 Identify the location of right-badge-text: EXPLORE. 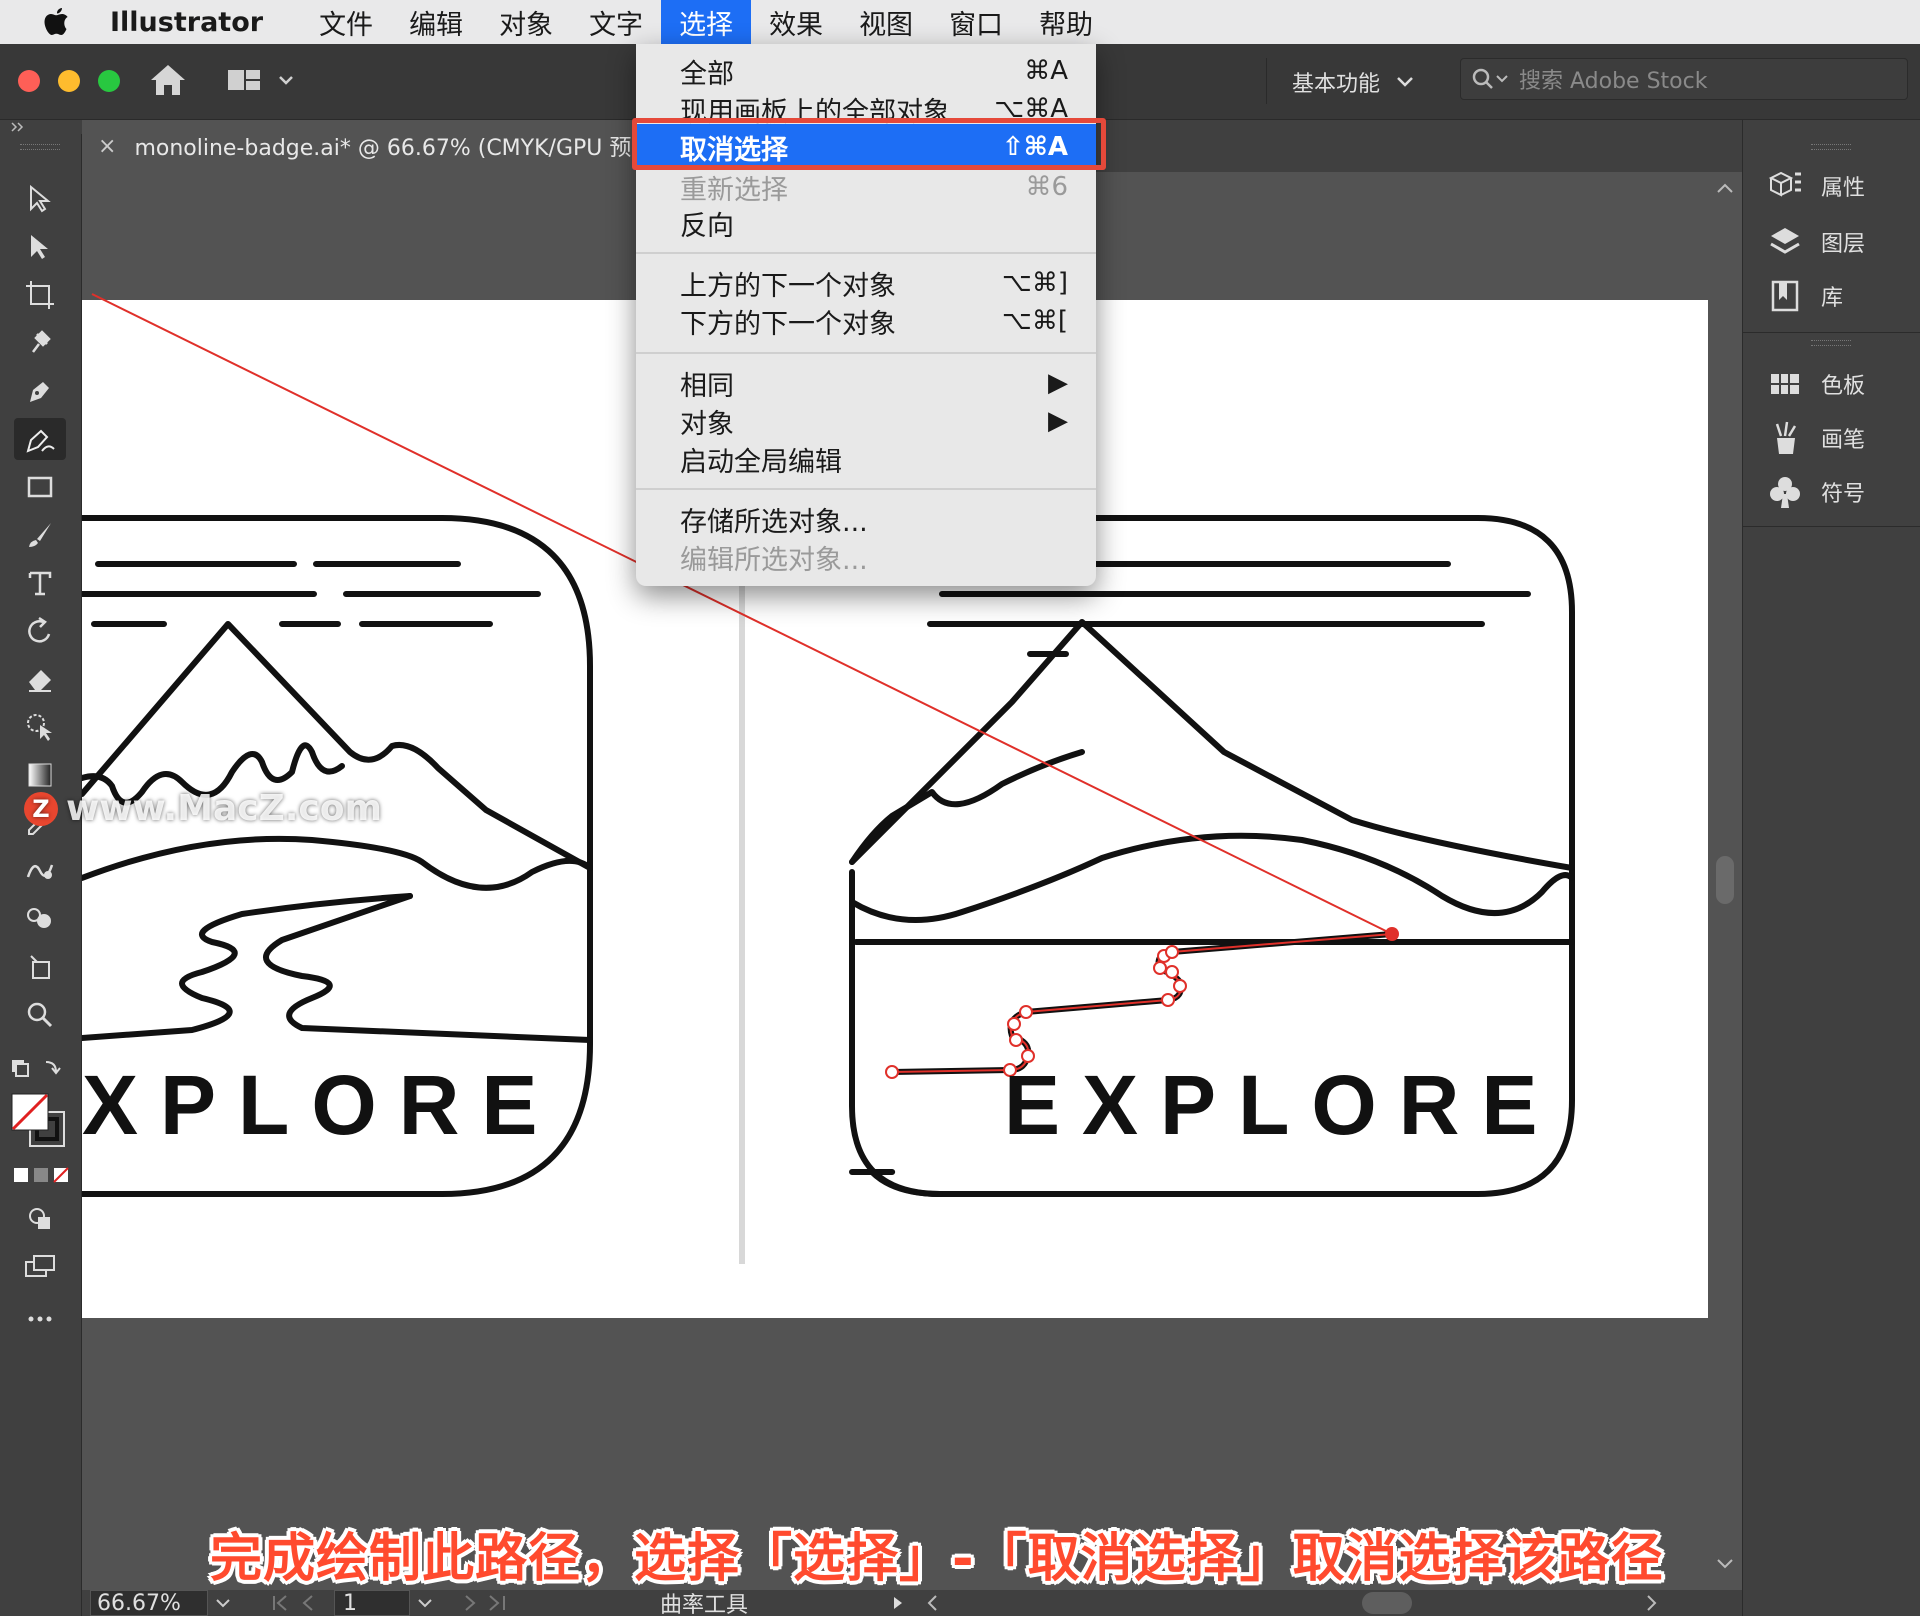
(1281, 1105).